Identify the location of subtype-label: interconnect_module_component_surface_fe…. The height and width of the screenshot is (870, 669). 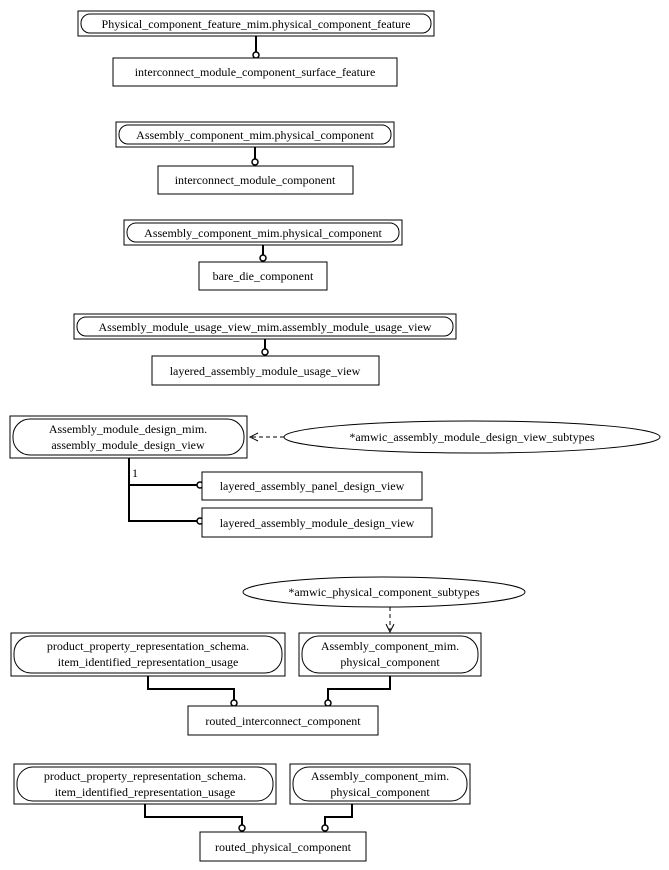
(255, 72).